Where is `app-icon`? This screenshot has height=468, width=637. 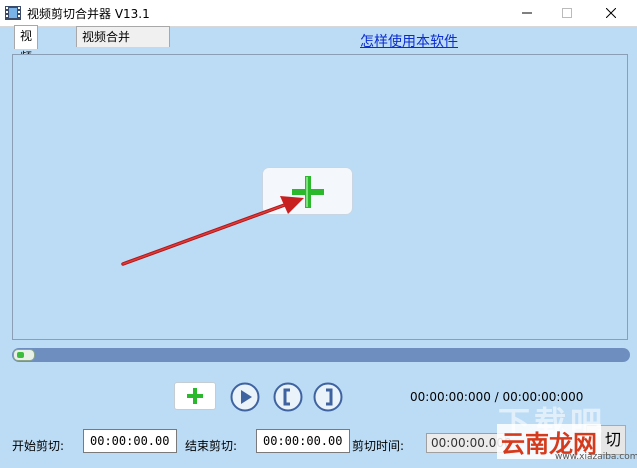 app-icon is located at coordinates (13, 13).